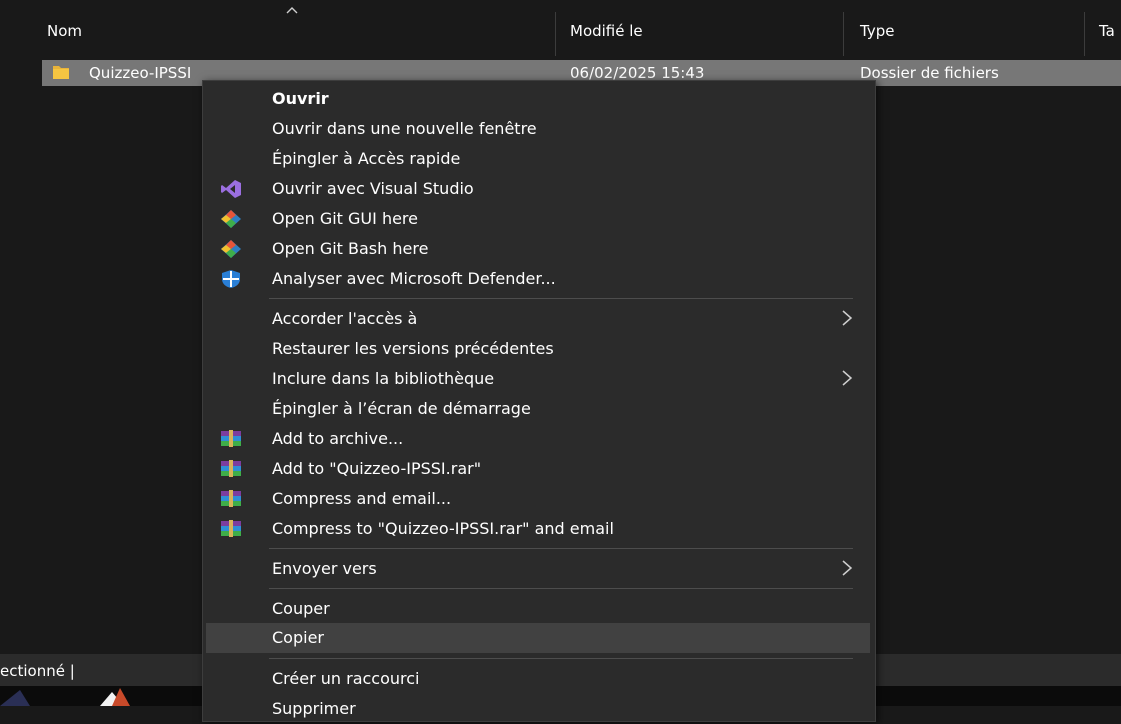 This screenshot has width=1121, height=724. What do you see at coordinates (538, 159) in the screenshot?
I see `menu-item-pin-quick-access: Épingler à Accès rapide` at bounding box center [538, 159].